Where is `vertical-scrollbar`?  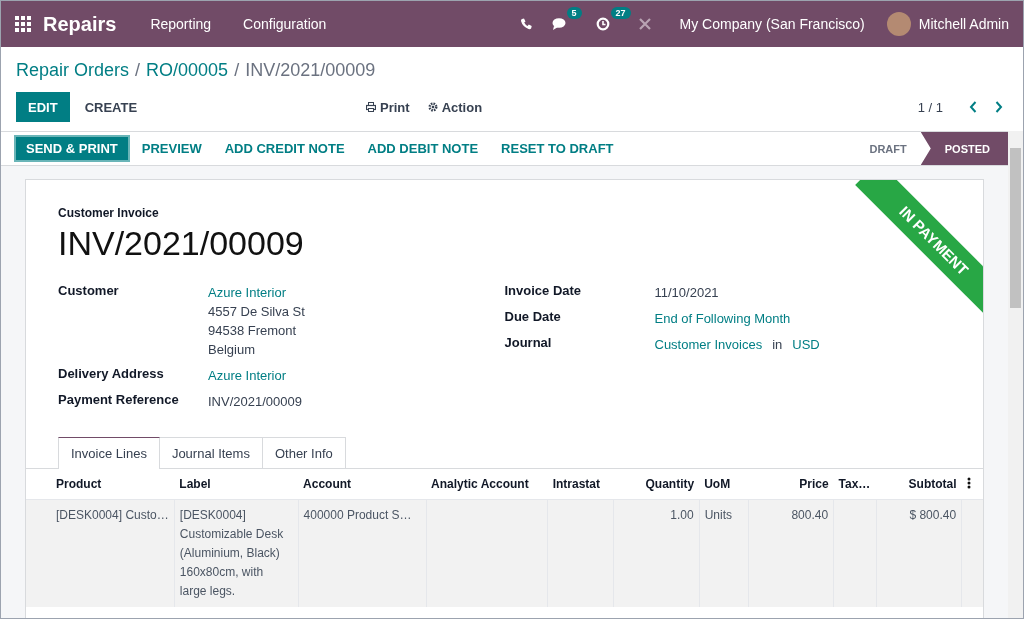 vertical-scrollbar is located at coordinates (1015, 374).